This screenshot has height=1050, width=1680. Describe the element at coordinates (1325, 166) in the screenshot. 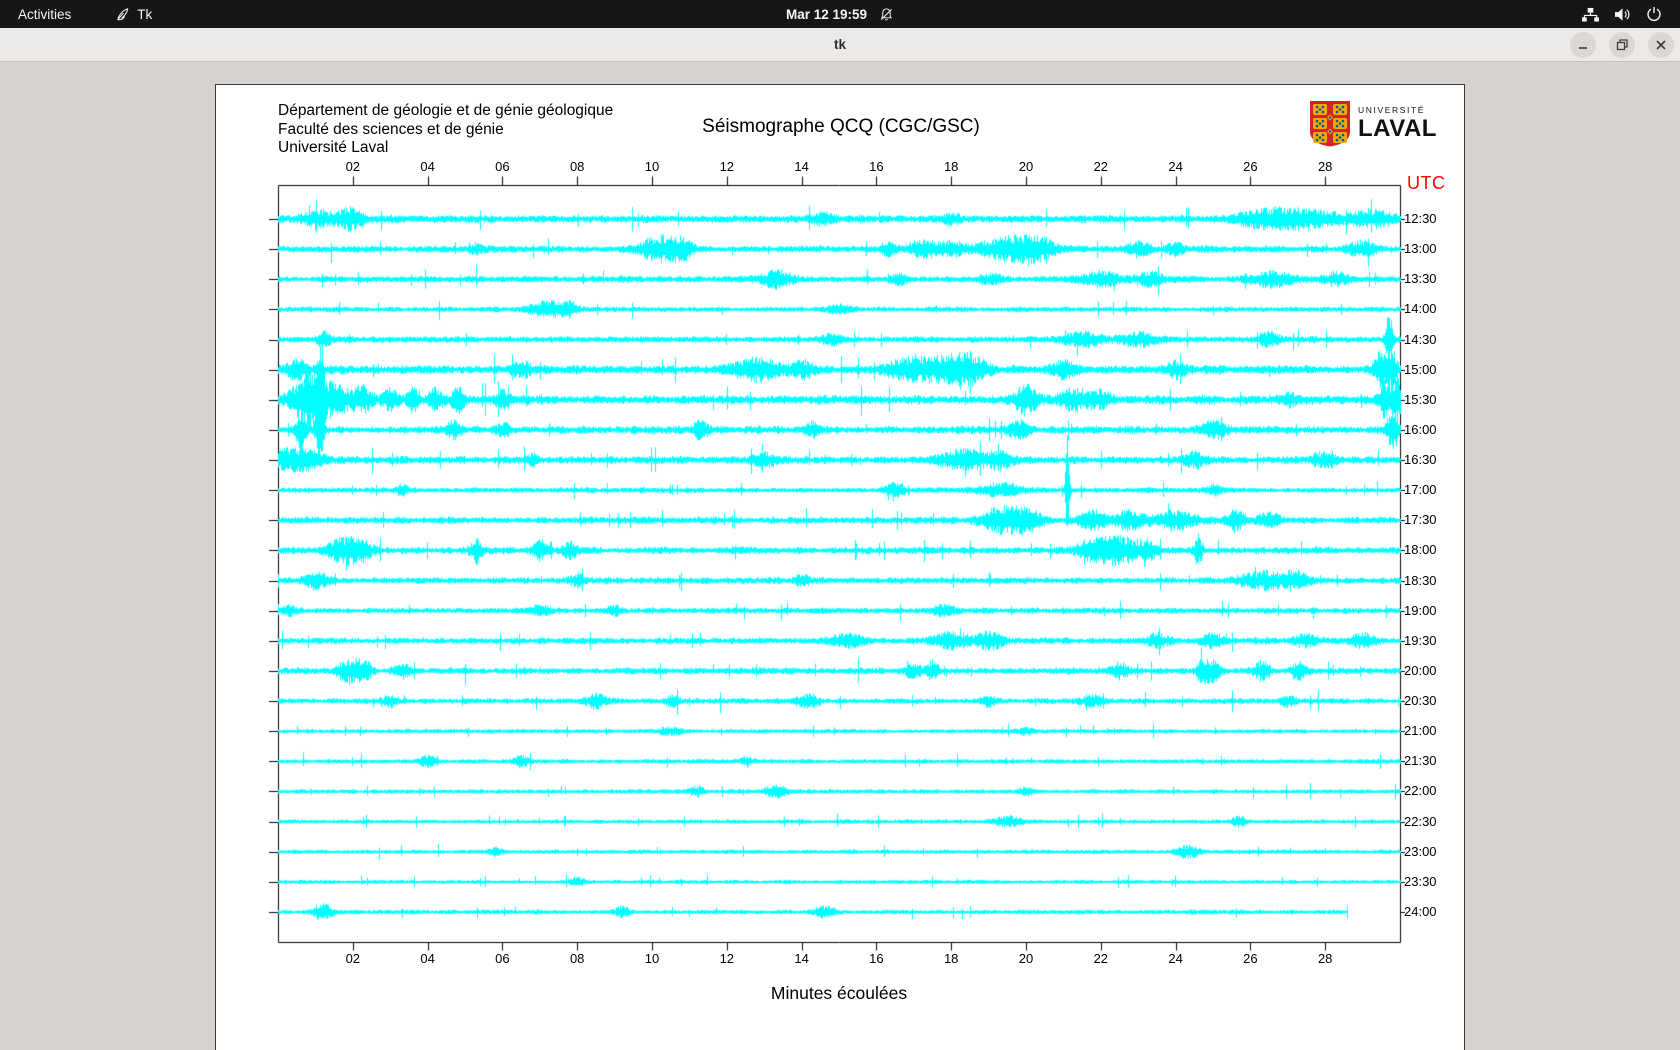

I see `x-tick-label-top: 28` at that location.